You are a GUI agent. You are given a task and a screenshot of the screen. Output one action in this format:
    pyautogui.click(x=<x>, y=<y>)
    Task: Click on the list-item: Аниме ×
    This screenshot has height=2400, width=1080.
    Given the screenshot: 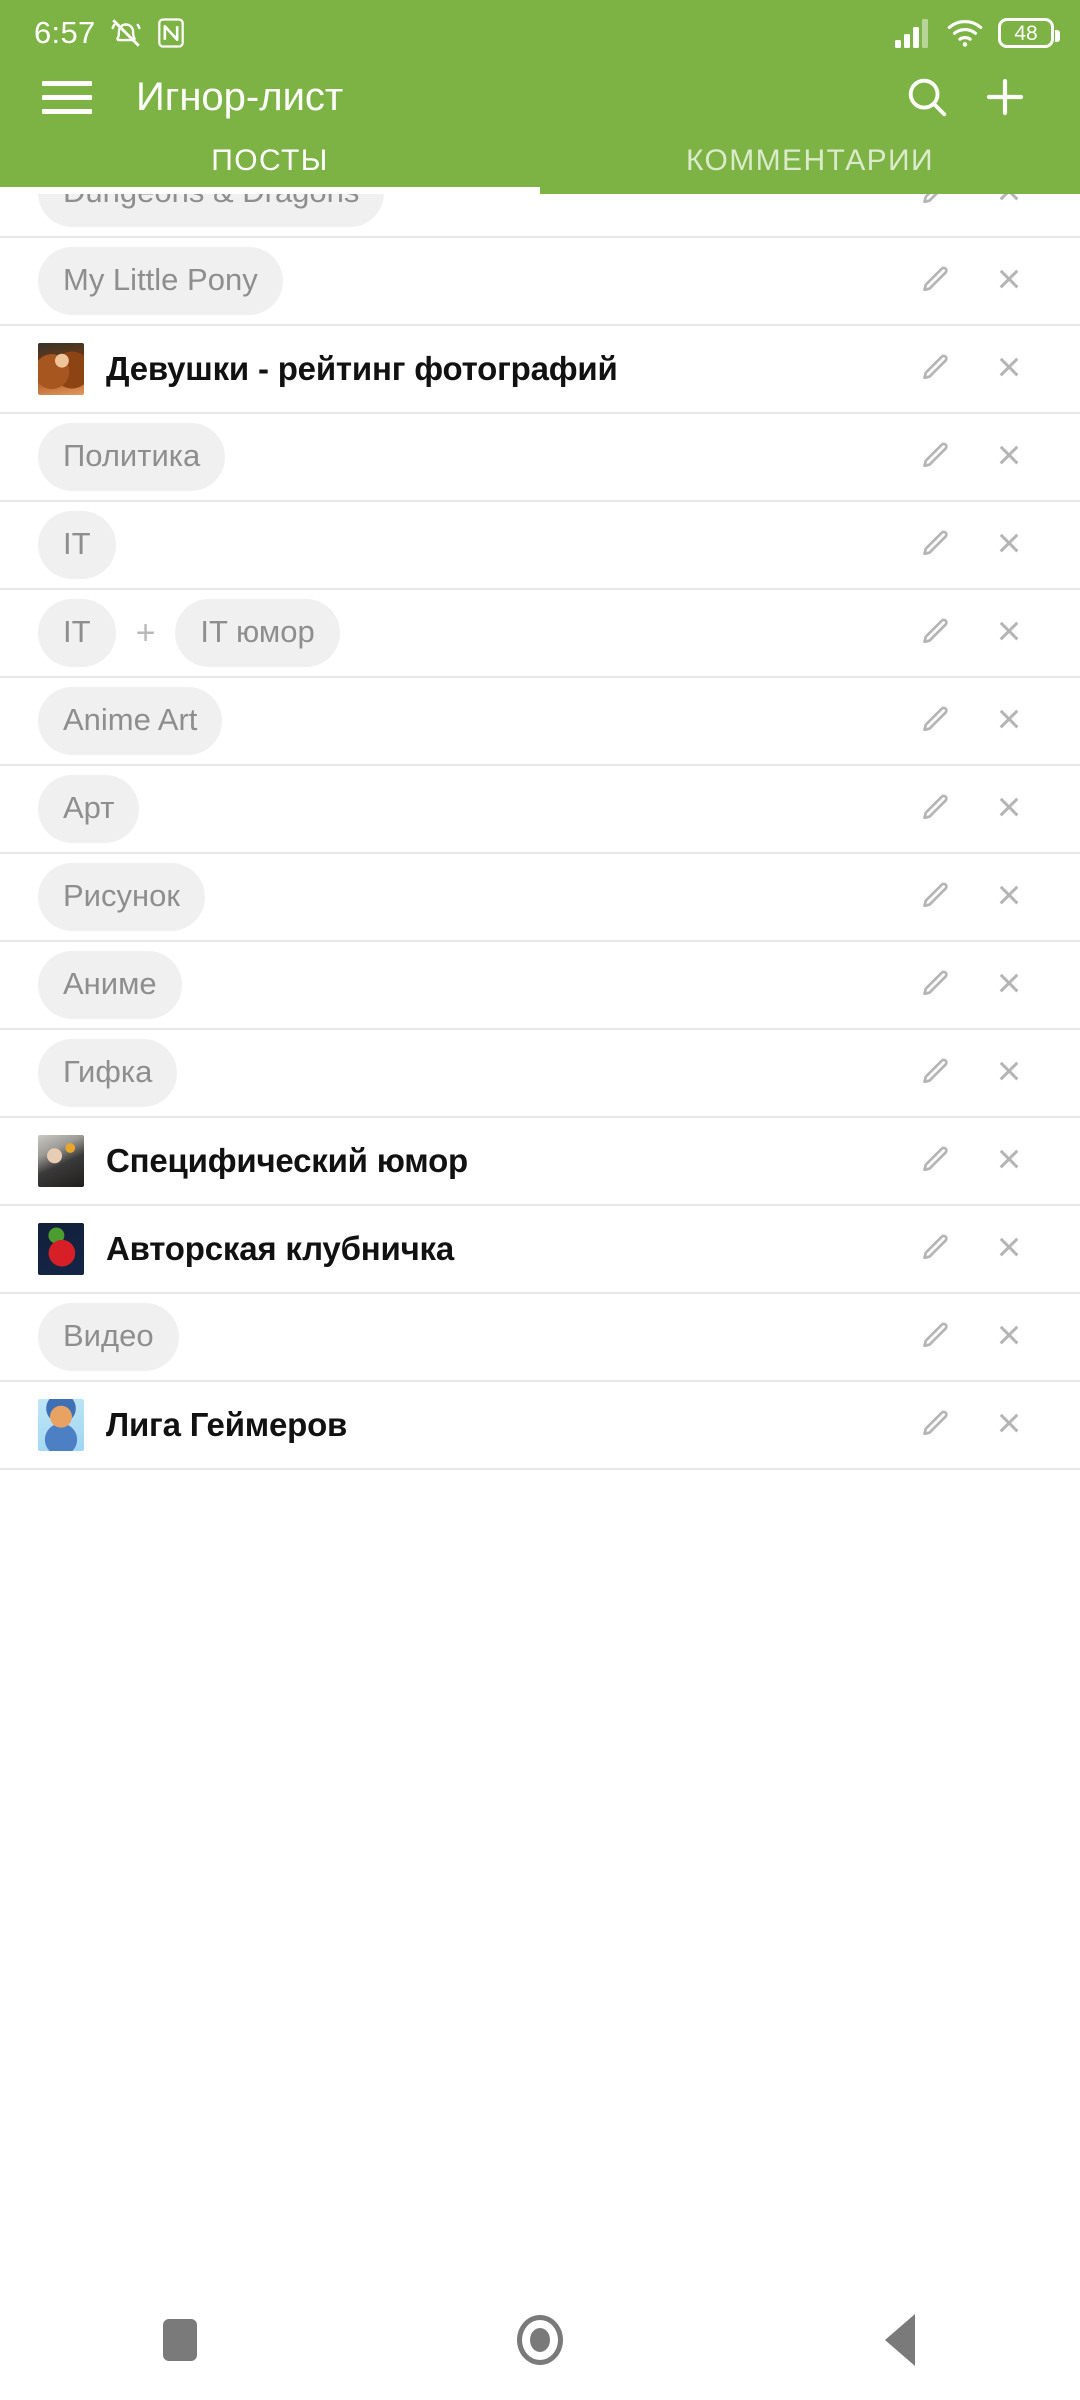 What is the action you would take?
    pyautogui.click(x=540, y=986)
    